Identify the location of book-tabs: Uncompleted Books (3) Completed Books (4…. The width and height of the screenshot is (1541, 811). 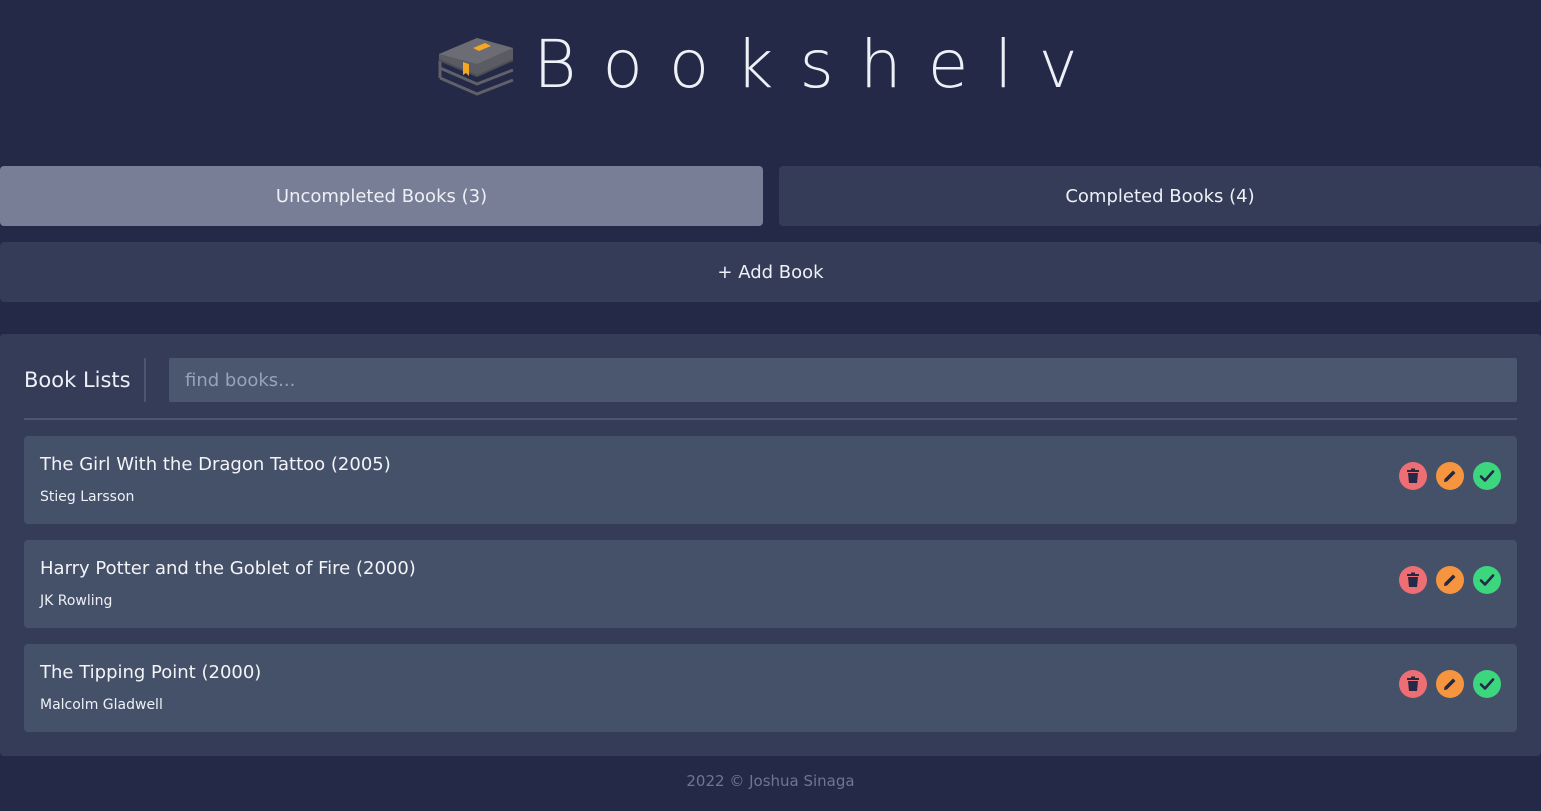
(770, 196).